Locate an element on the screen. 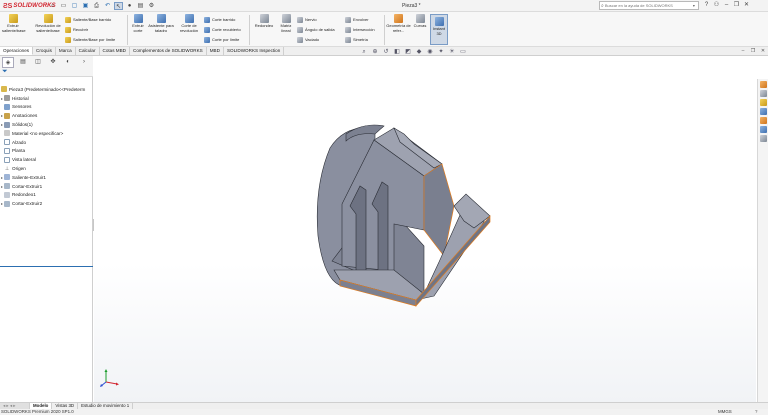 Image resolution: width=768 pixels, height=415 pixels. instant3d-button: Instant 3D is located at coordinates (439, 29).